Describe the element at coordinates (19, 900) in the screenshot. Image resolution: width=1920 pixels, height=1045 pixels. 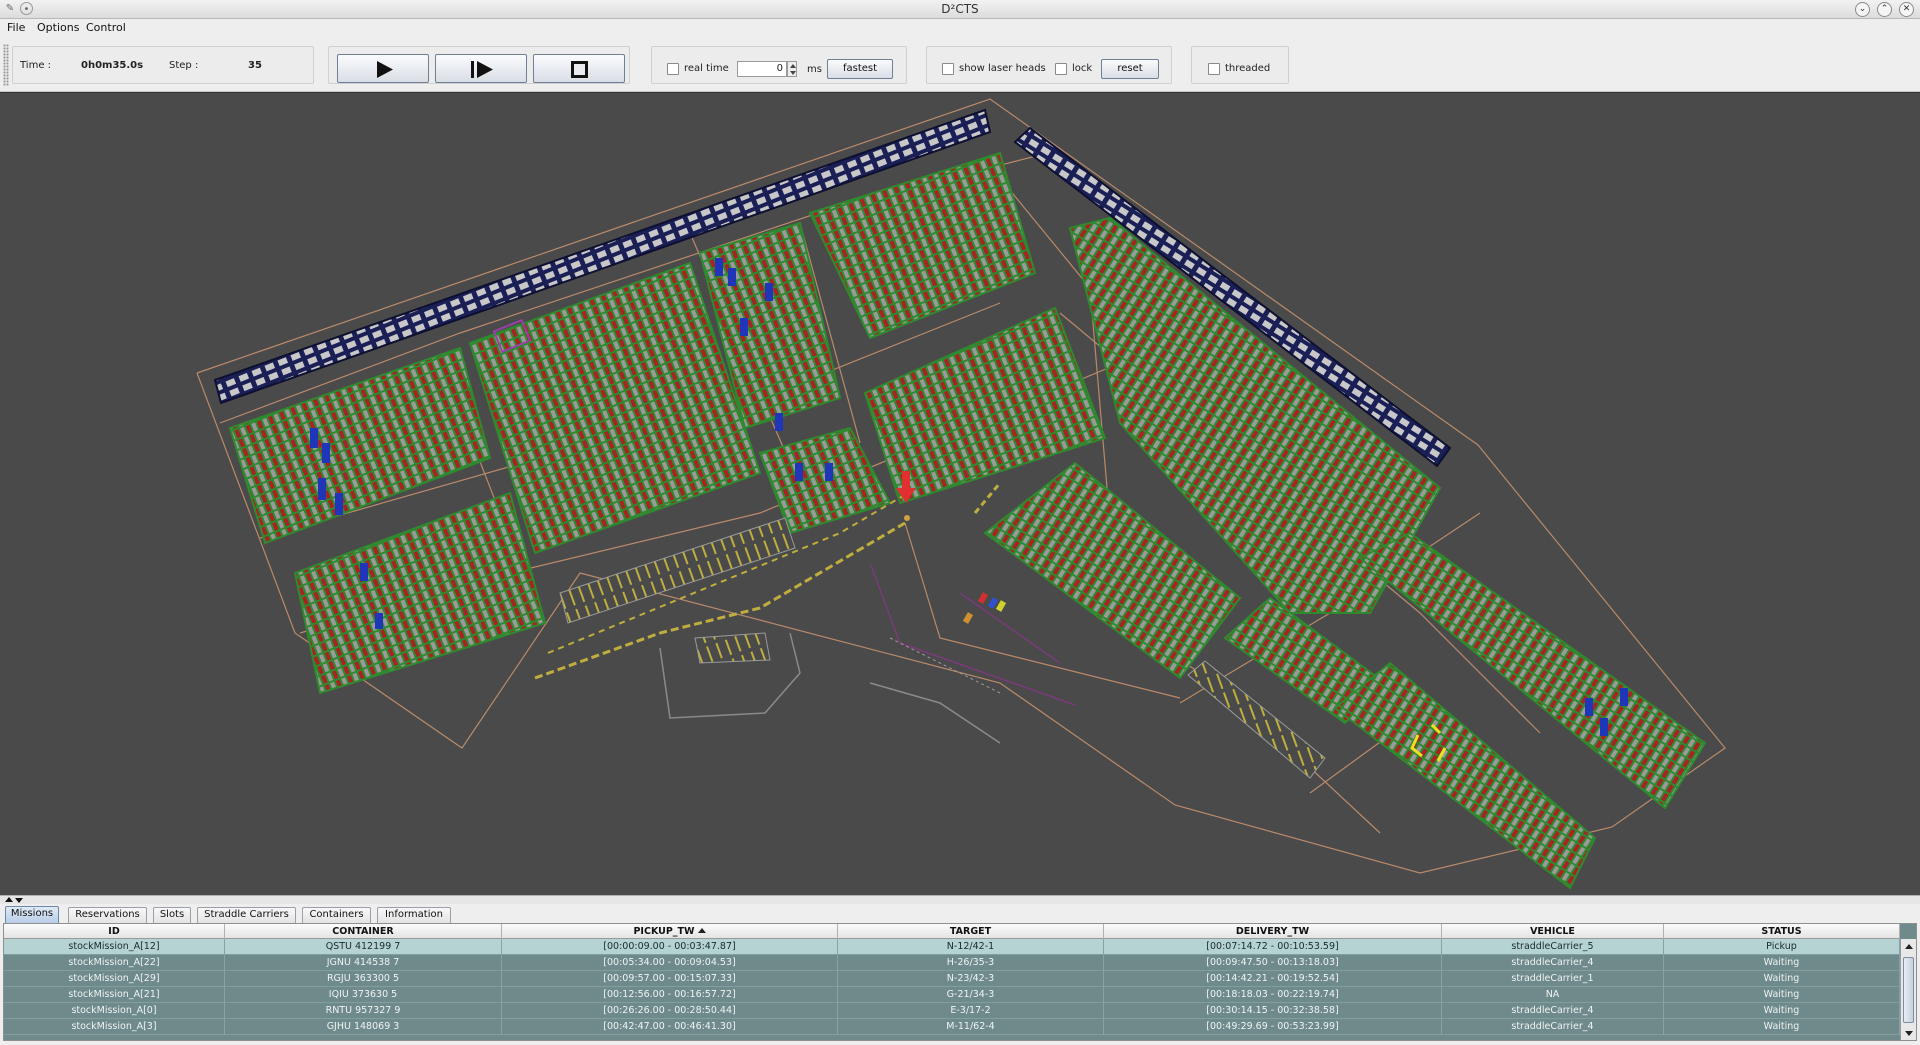
I see `collapse-down-icon` at that location.